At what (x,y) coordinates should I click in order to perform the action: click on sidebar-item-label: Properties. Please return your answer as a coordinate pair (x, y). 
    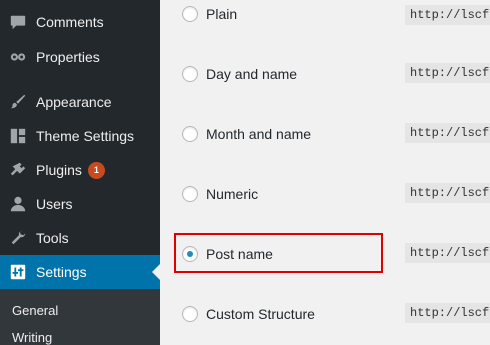
    Looking at the image, I should click on (68, 57).